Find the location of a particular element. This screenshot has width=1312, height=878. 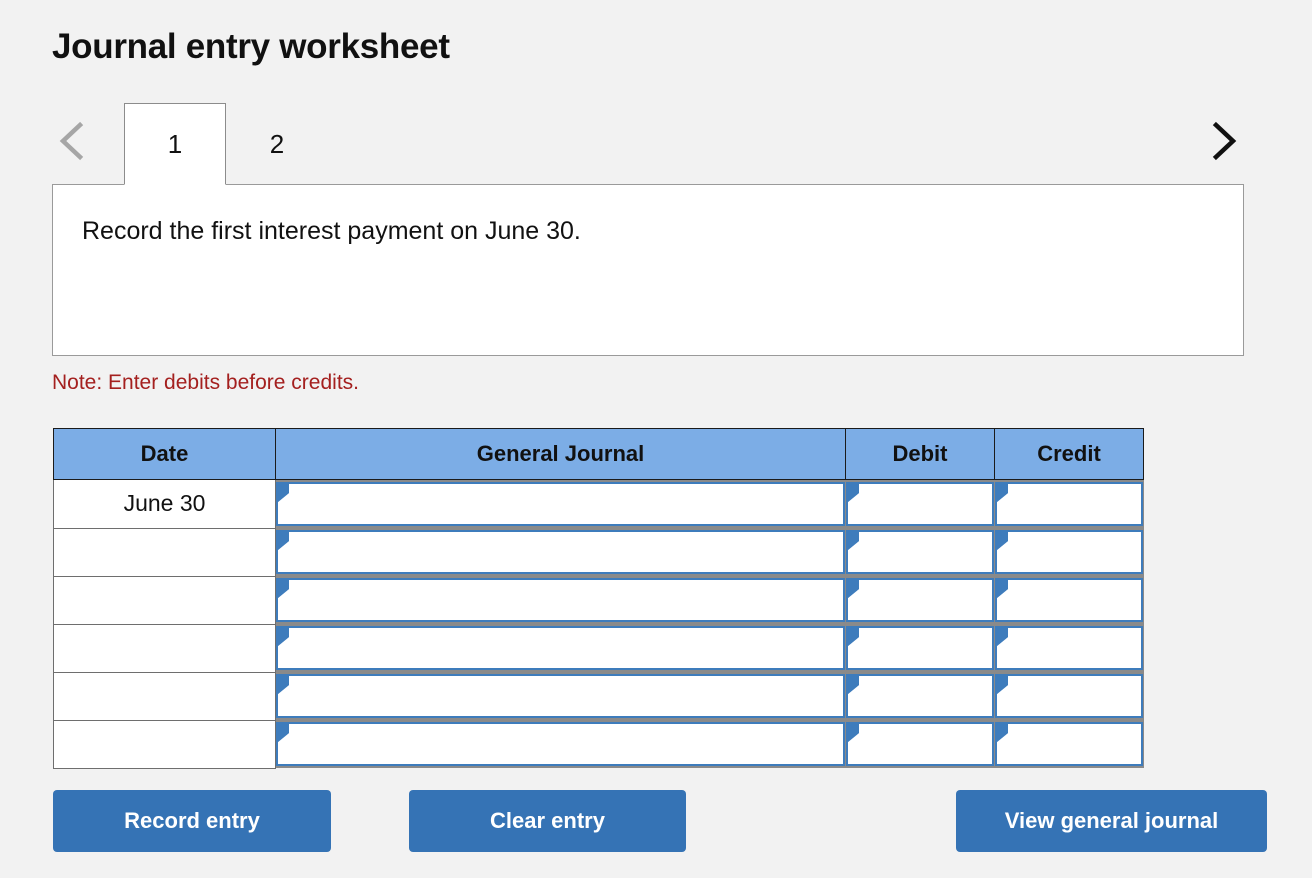

tab-entry-1: 1 is located at coordinates (175, 144).